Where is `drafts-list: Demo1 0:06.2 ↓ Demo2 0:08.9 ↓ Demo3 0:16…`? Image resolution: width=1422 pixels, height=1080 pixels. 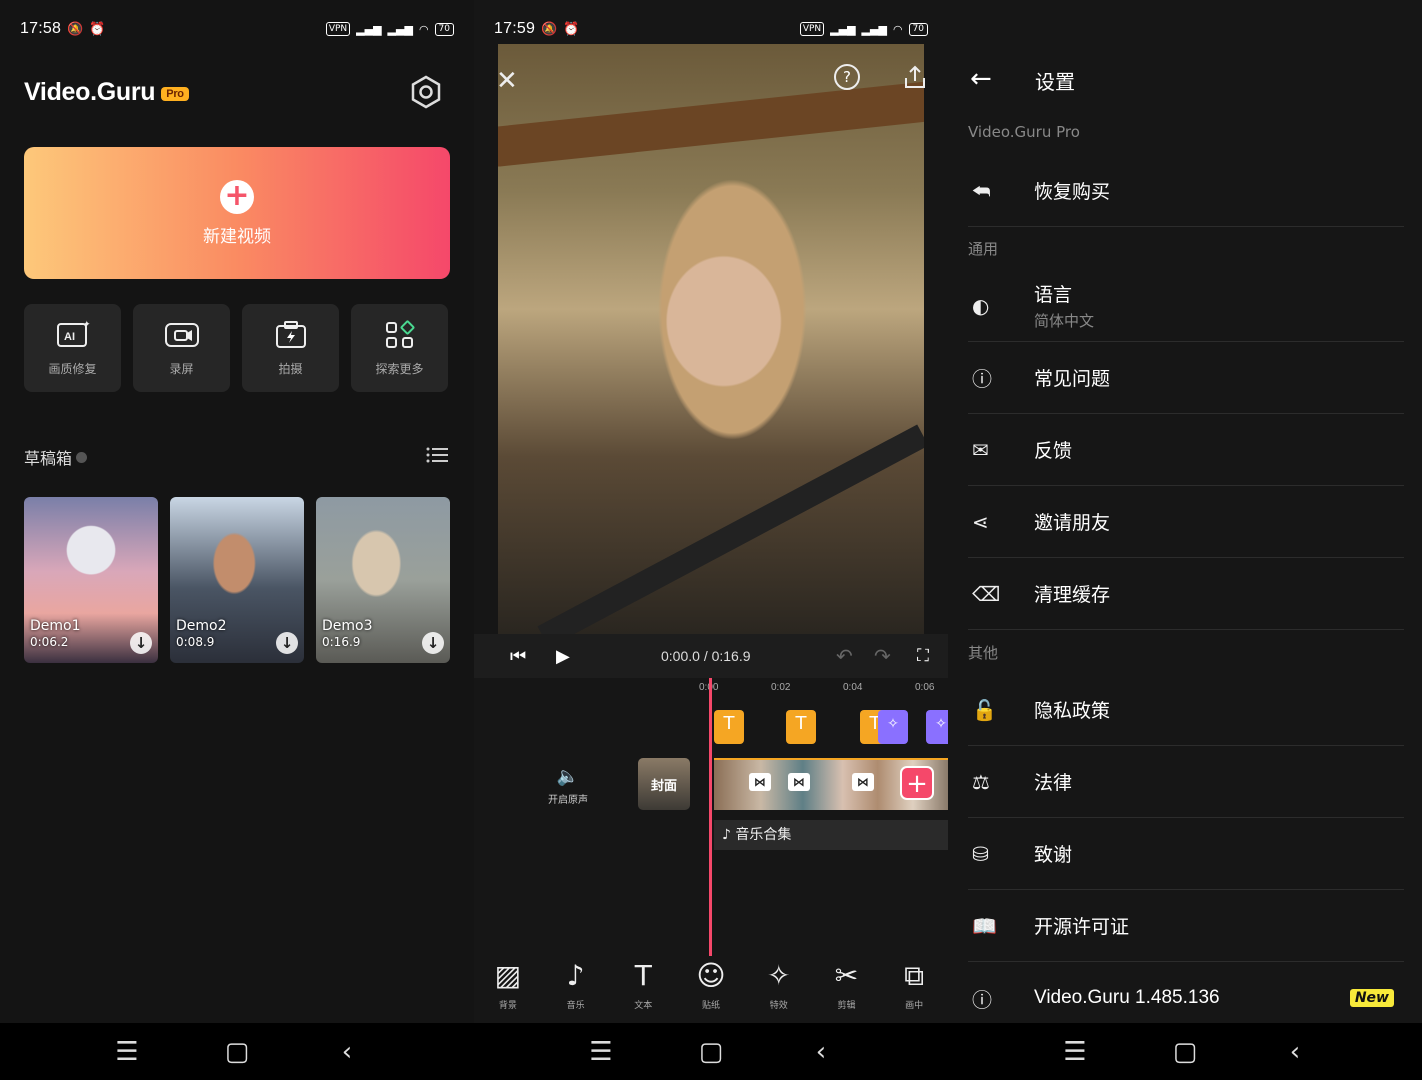 drafts-list: Demo1 0:06.2 ↓ Demo2 0:08.9 ↓ Demo3 0:16… is located at coordinates (237, 580).